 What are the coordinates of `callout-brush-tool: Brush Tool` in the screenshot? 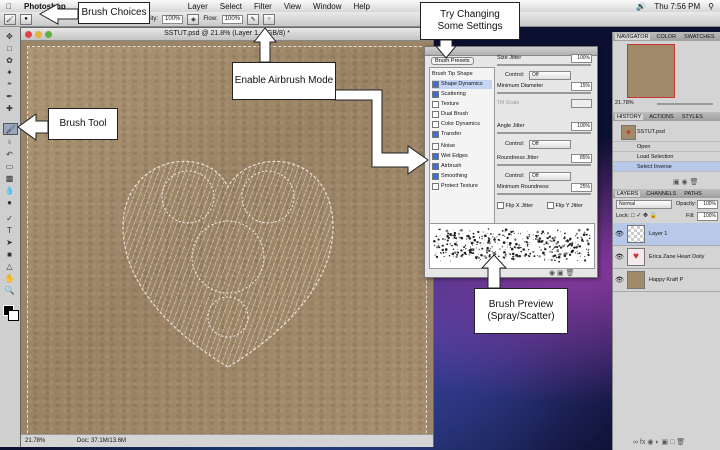 It's located at (83, 124).